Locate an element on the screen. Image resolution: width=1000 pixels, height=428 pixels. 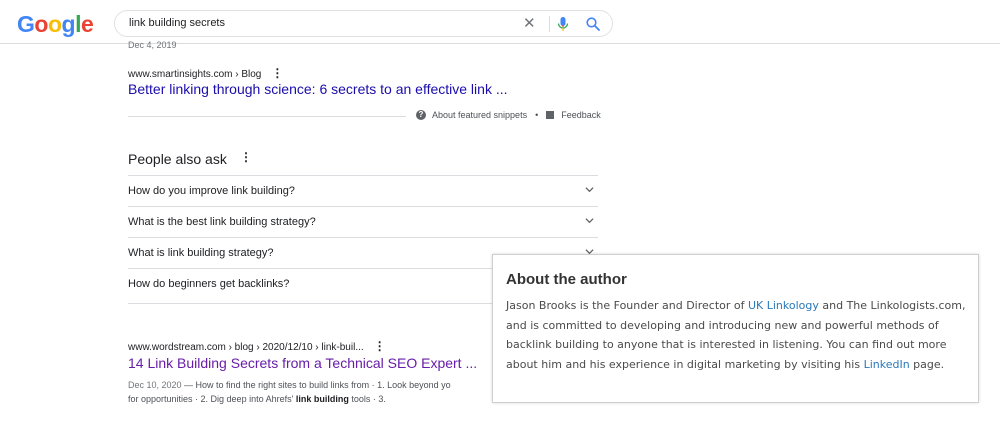
paa-question-text: What is link building strategy? is located at coordinates (201, 253).